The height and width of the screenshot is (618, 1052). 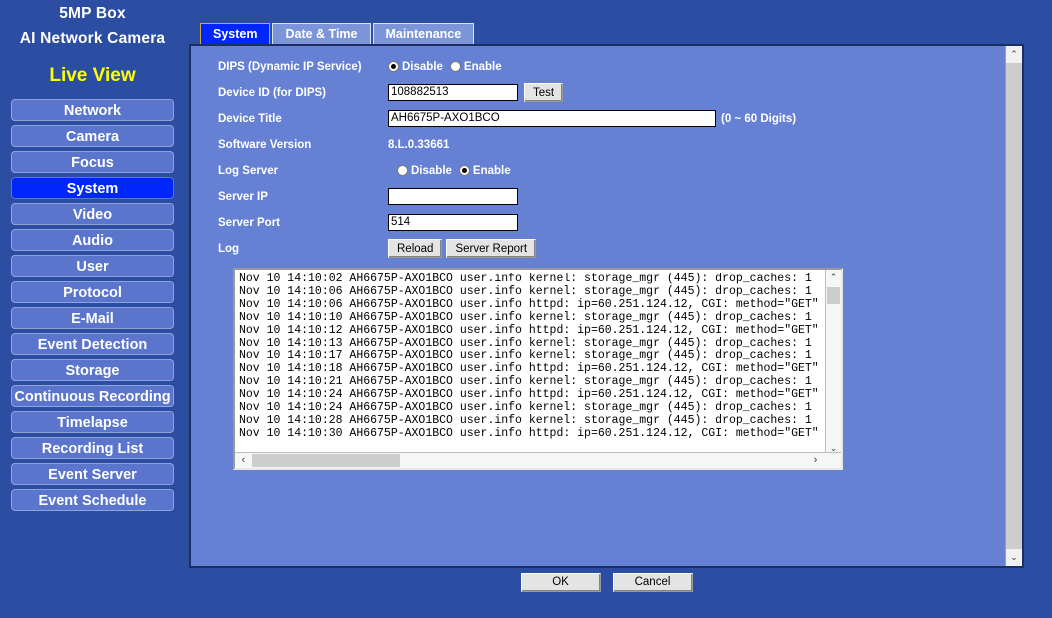 I want to click on panel-scroll-down-icon: ⌄, so click(x=1014, y=557).